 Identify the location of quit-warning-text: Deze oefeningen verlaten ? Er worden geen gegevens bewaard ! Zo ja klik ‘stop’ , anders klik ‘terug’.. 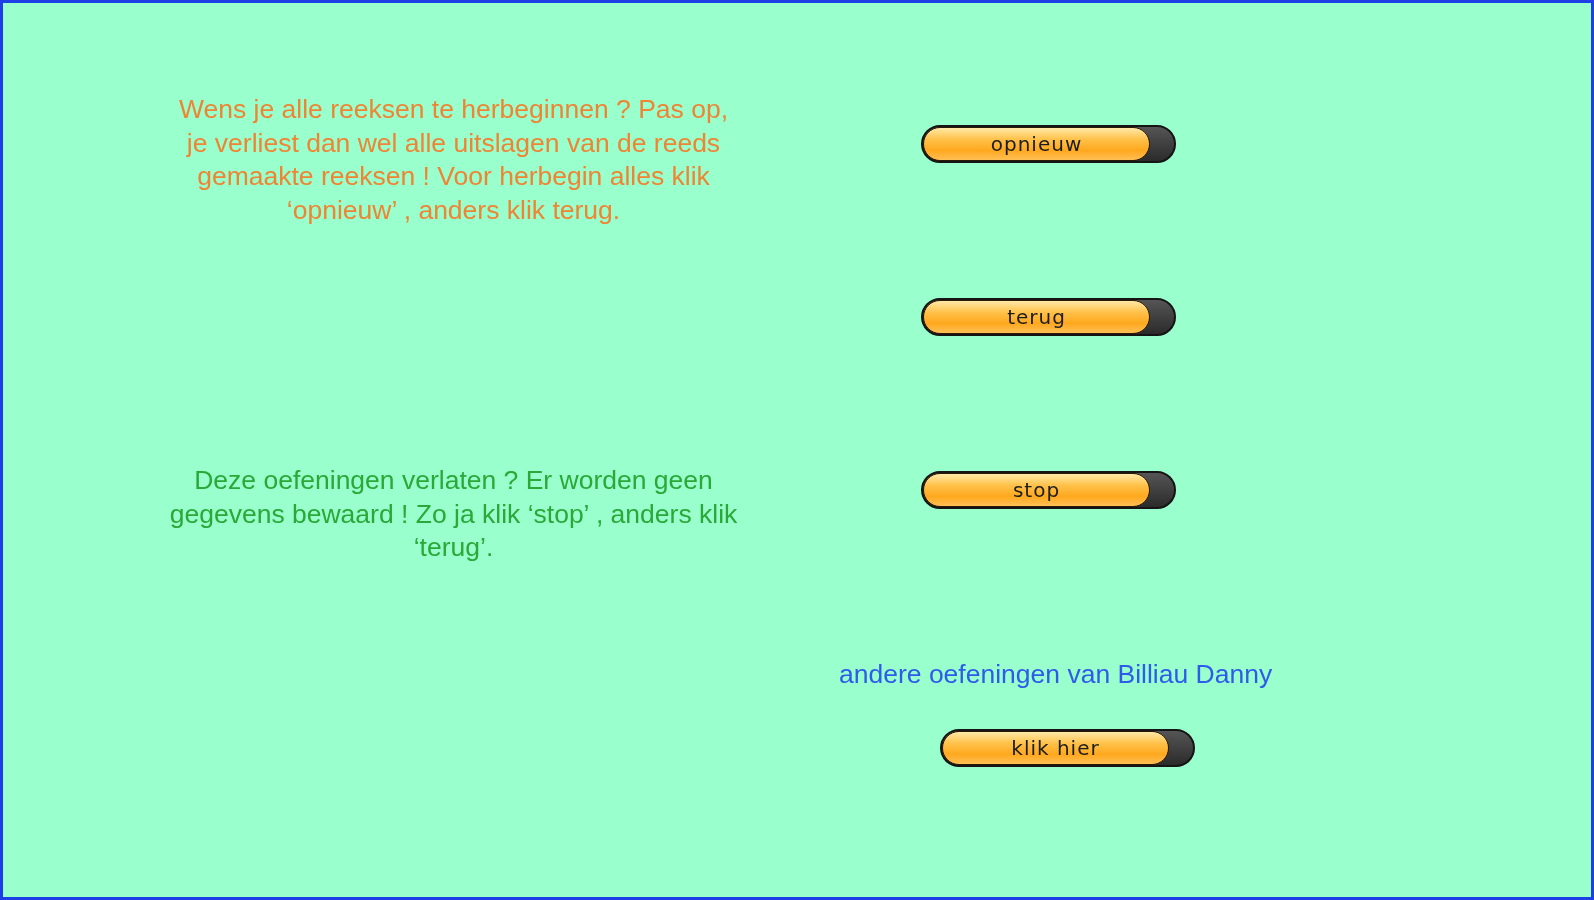
(453, 514).